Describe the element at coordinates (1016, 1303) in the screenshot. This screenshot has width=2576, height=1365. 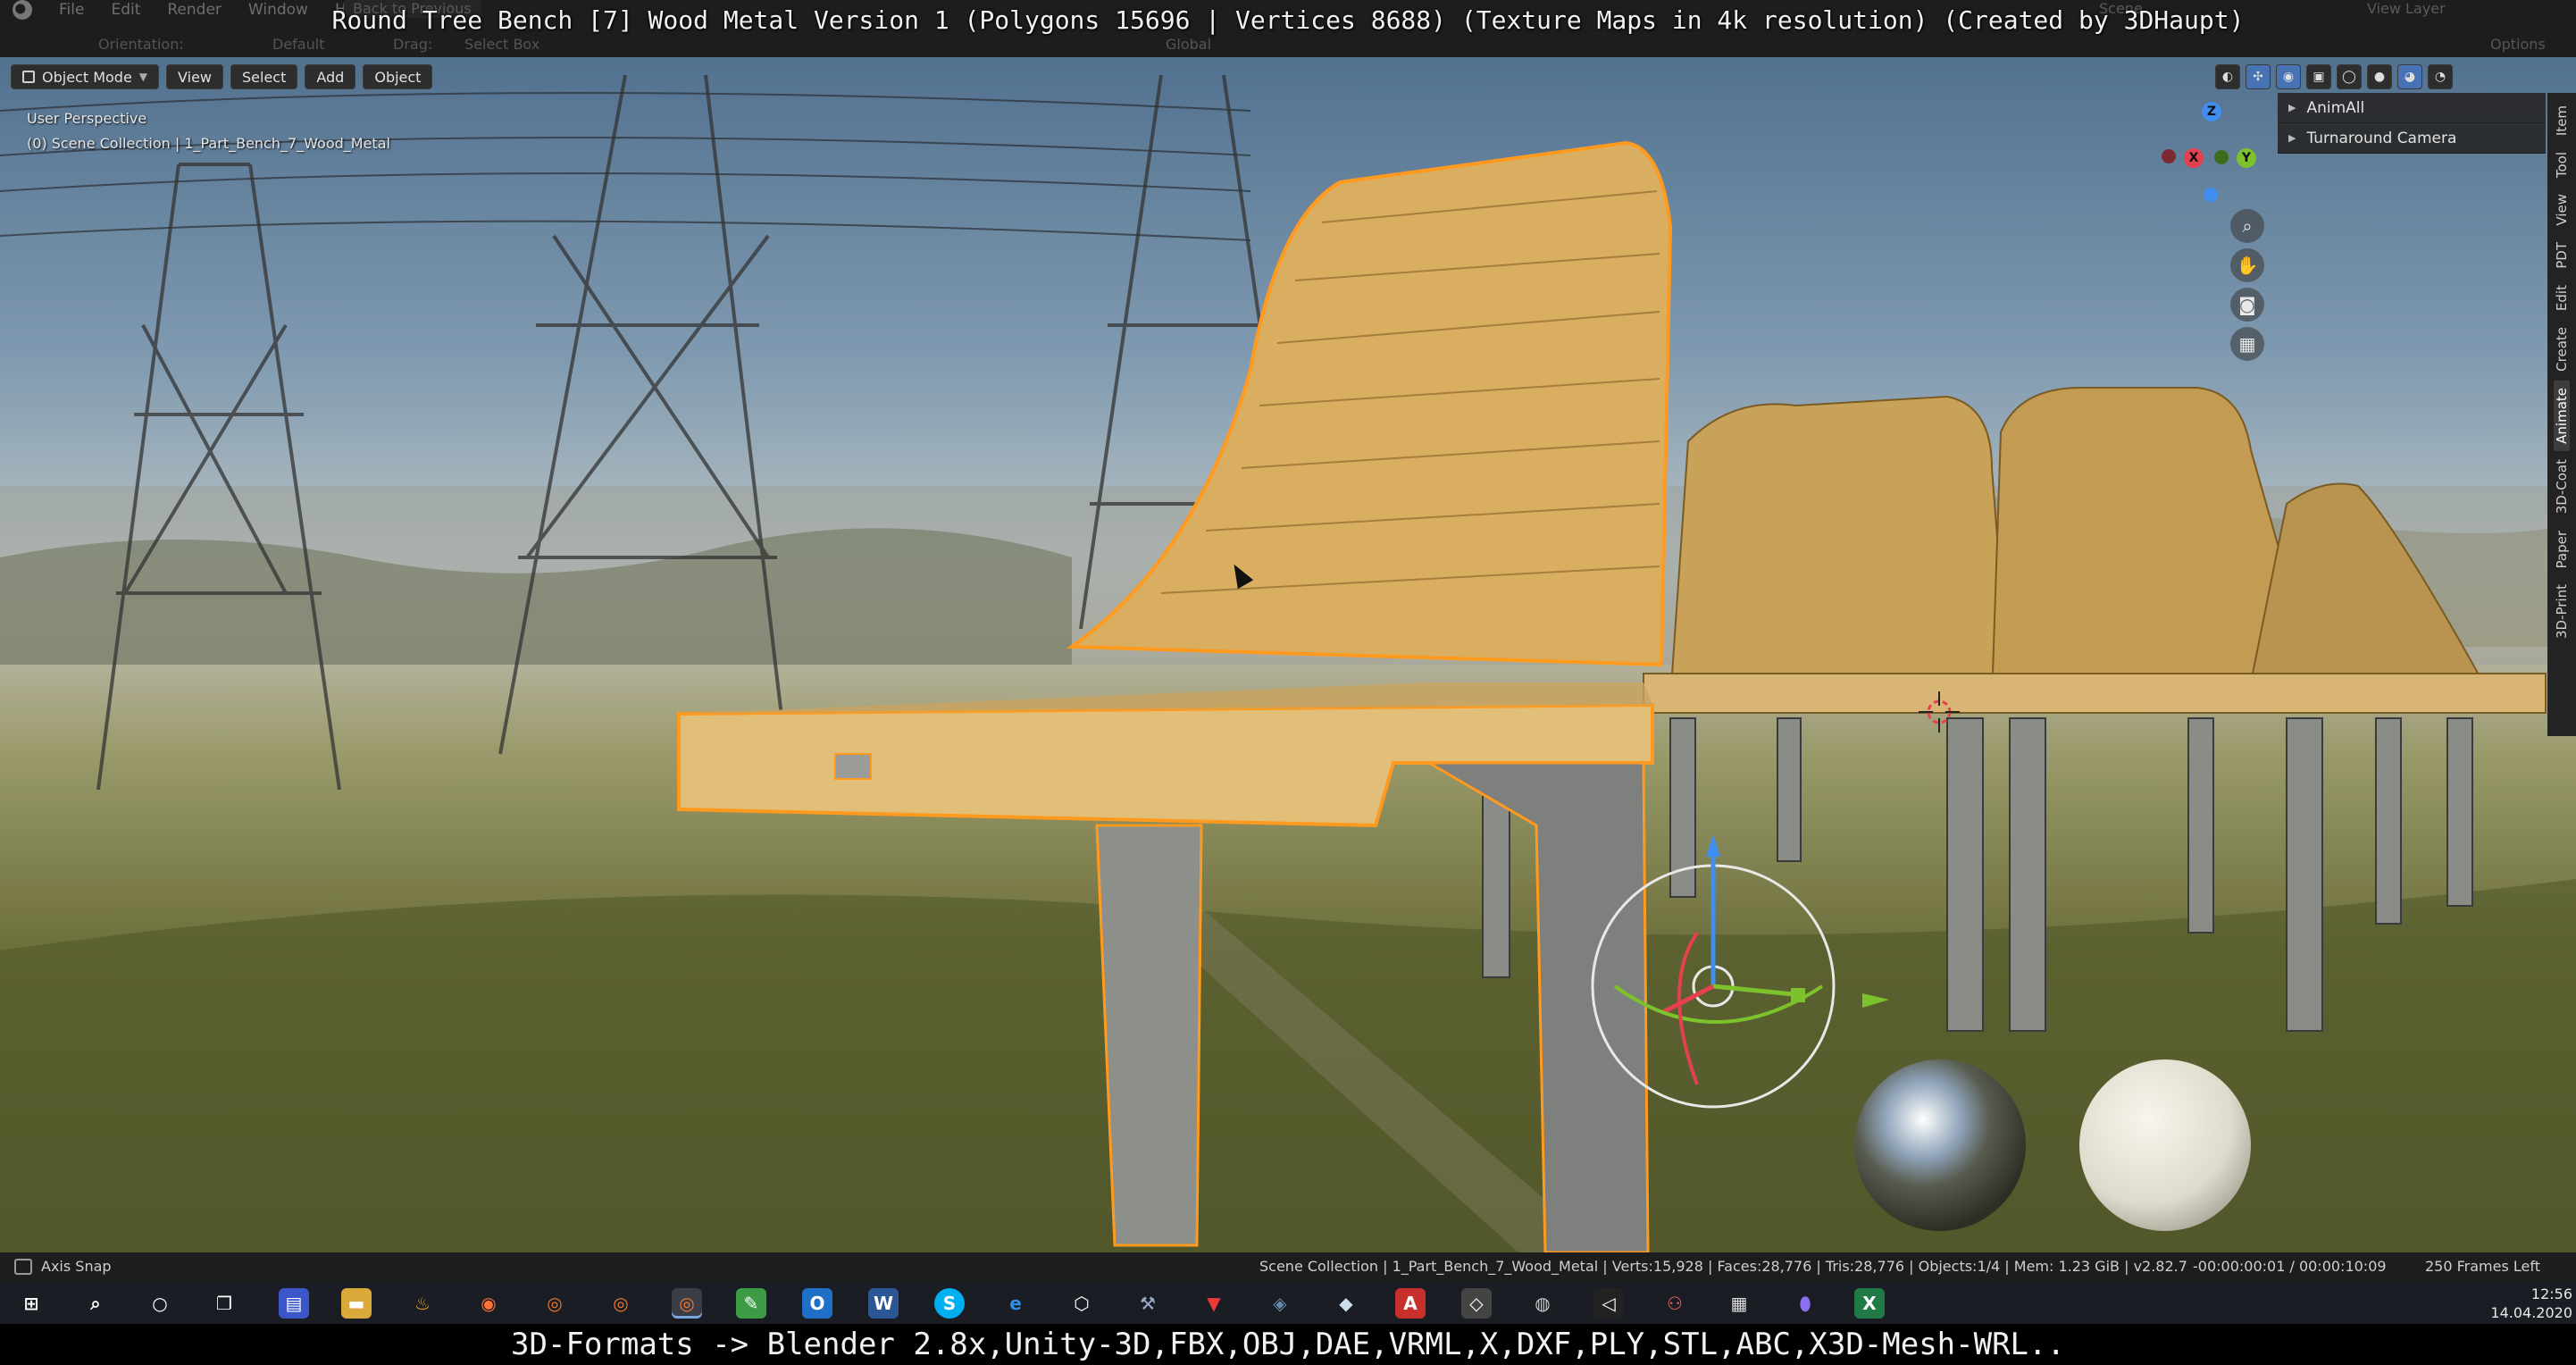
I see `edge-icon: e` at that location.